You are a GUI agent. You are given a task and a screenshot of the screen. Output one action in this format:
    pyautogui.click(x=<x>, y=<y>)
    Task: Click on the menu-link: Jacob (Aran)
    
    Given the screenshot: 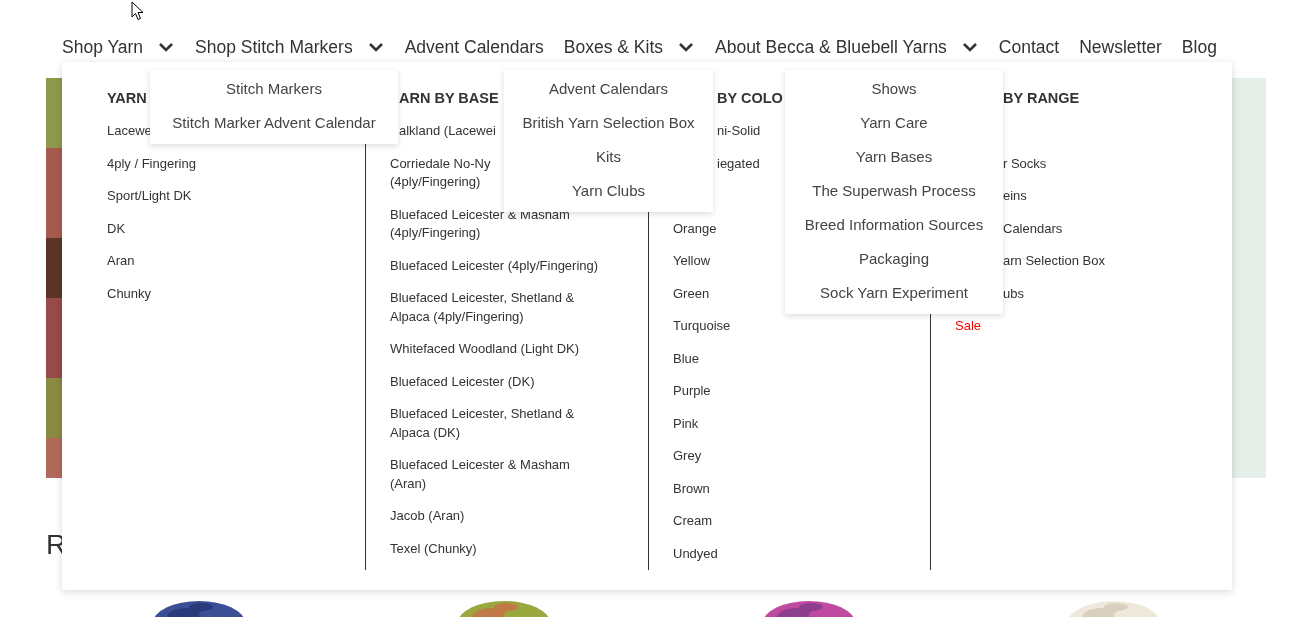 What is the action you would take?
    pyautogui.click(x=427, y=516)
    